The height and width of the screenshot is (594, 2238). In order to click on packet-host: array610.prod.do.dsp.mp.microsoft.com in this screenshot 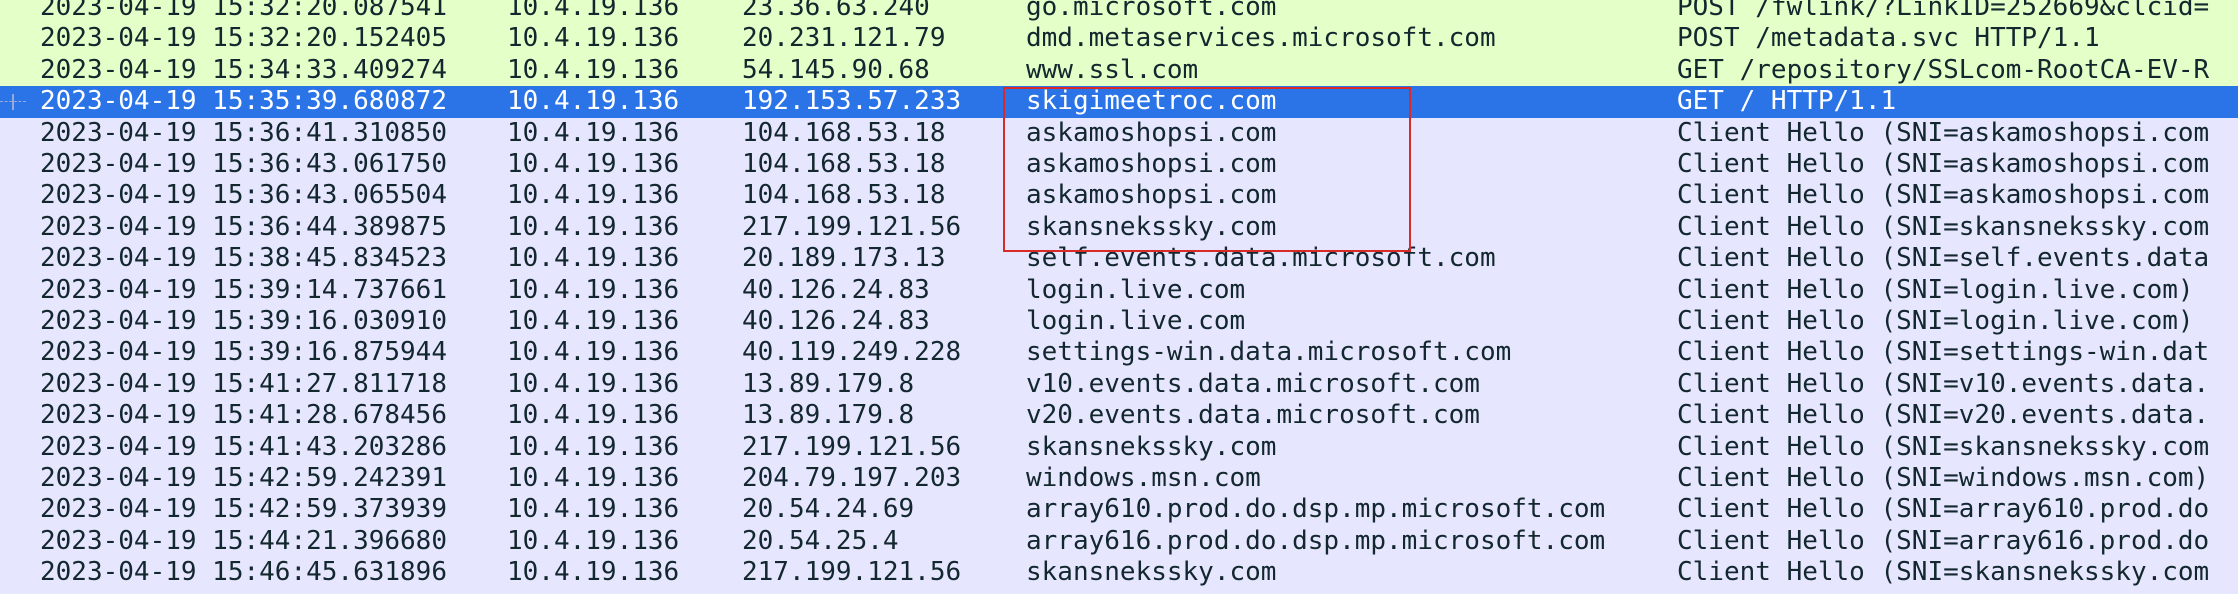, I will do `click(1316, 509)`.